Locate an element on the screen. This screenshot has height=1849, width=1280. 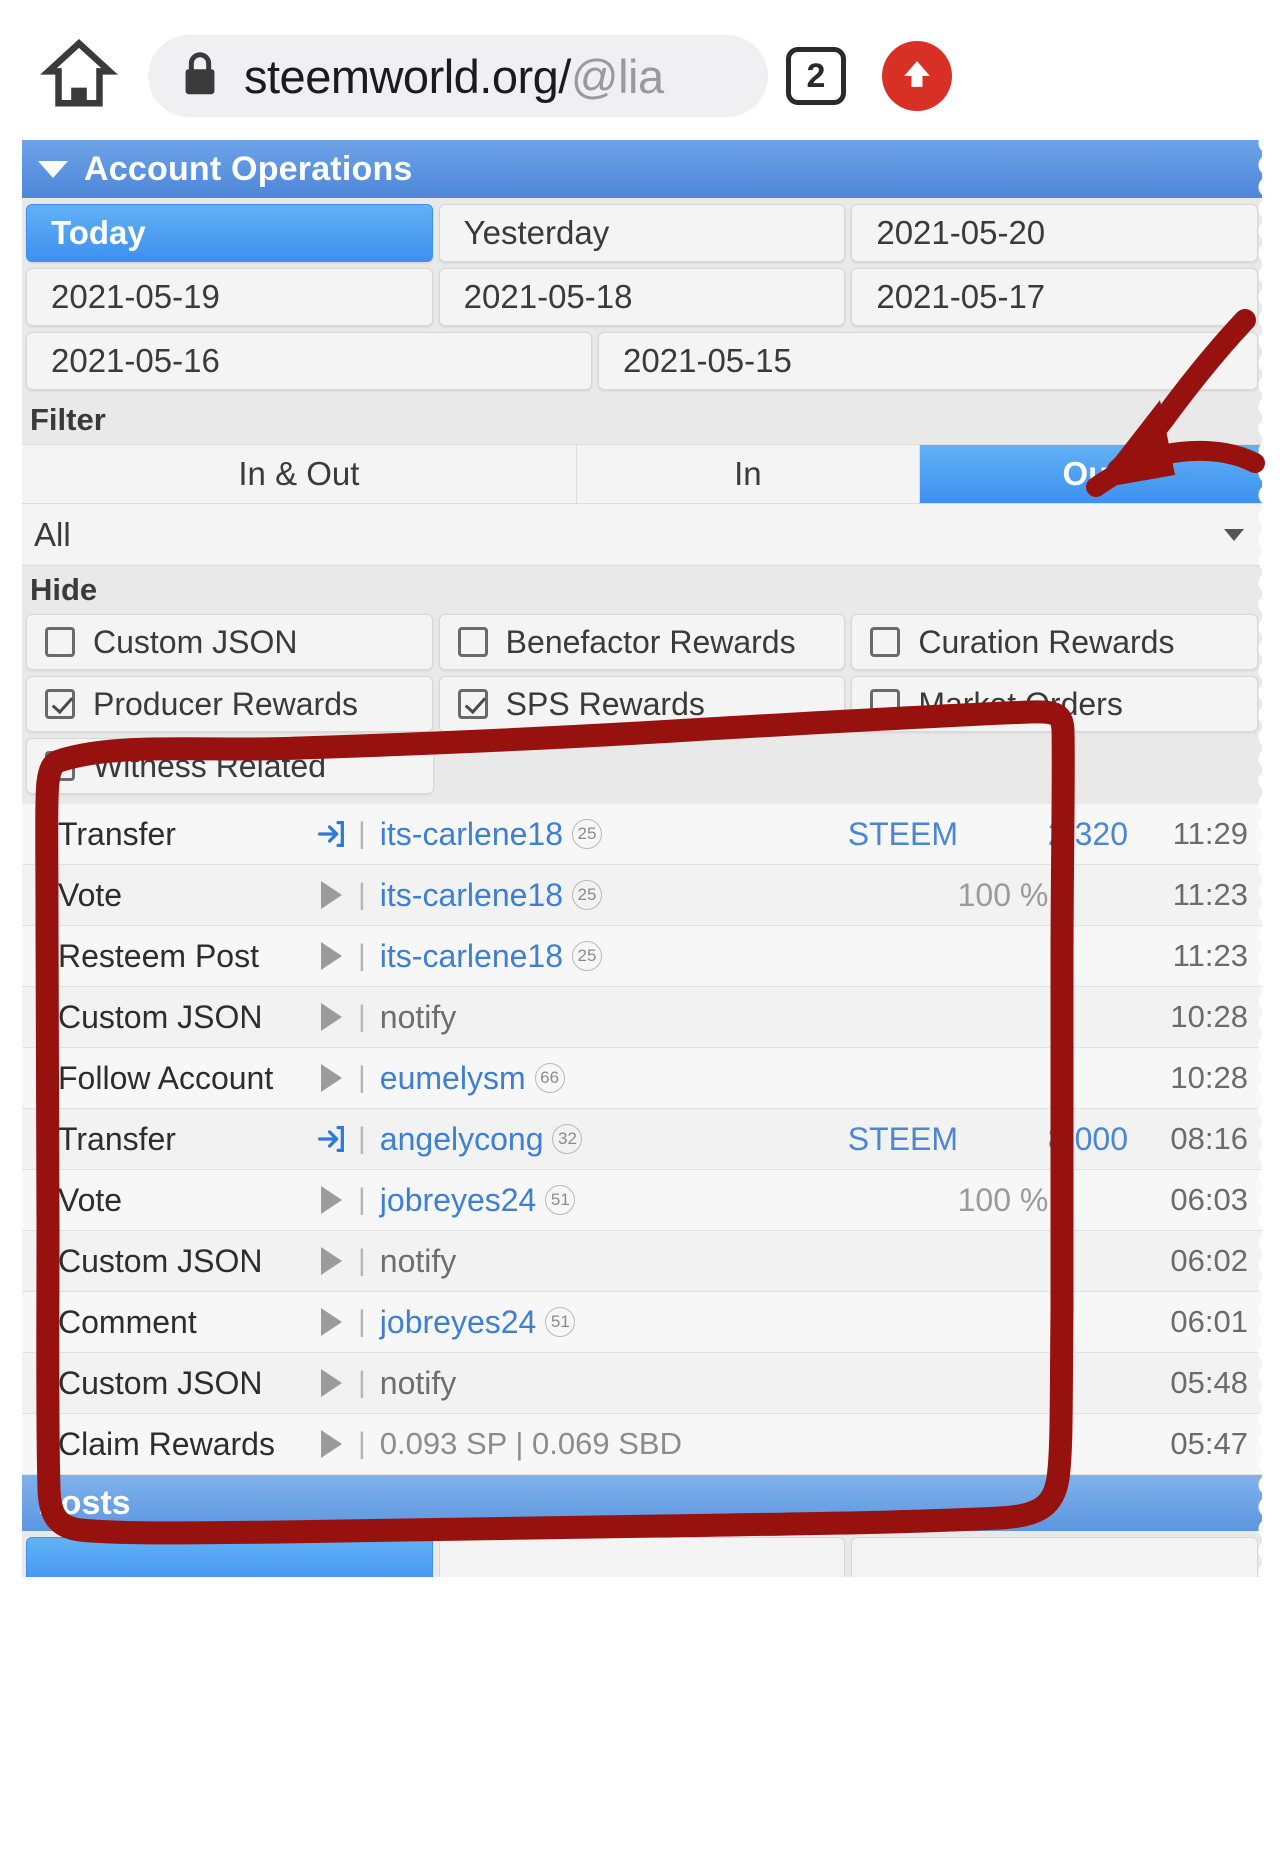
operation-time: 08:16 is located at coordinates (1209, 1138).